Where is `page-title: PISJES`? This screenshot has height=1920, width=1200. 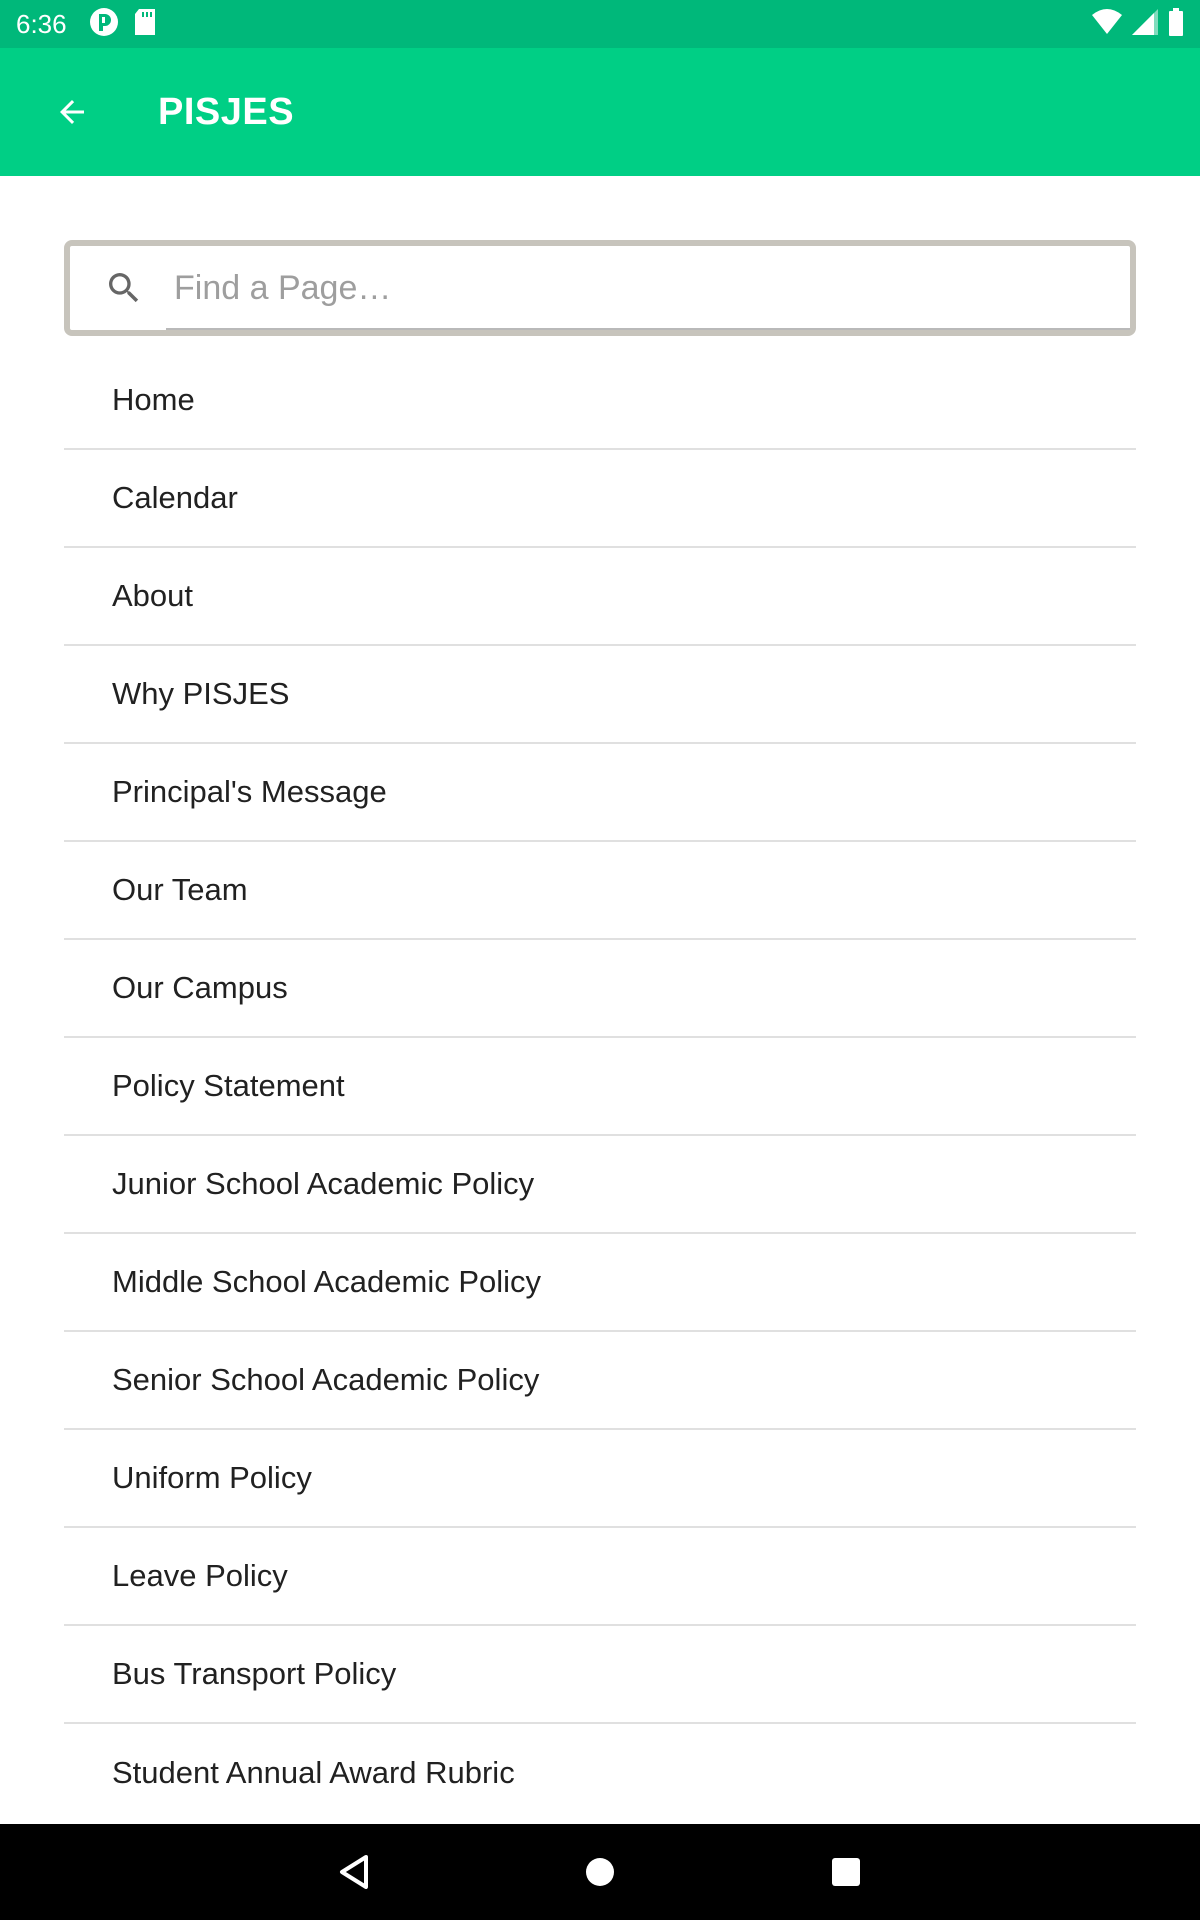
page-title: PISJES is located at coordinates (226, 111).